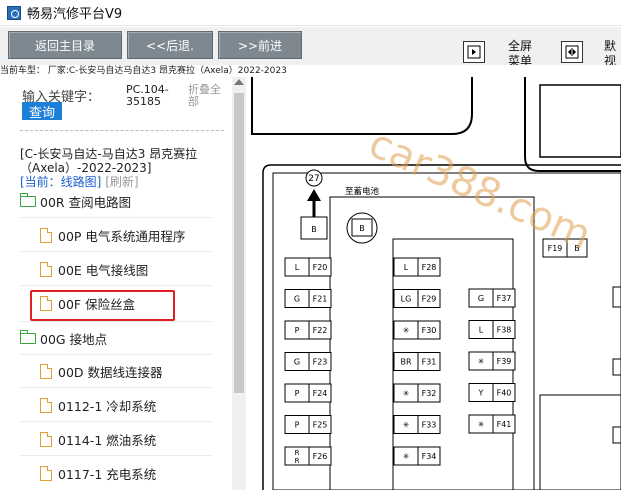  I want to click on tree-item-0117: 0117-1 充电系统, so click(98, 473).